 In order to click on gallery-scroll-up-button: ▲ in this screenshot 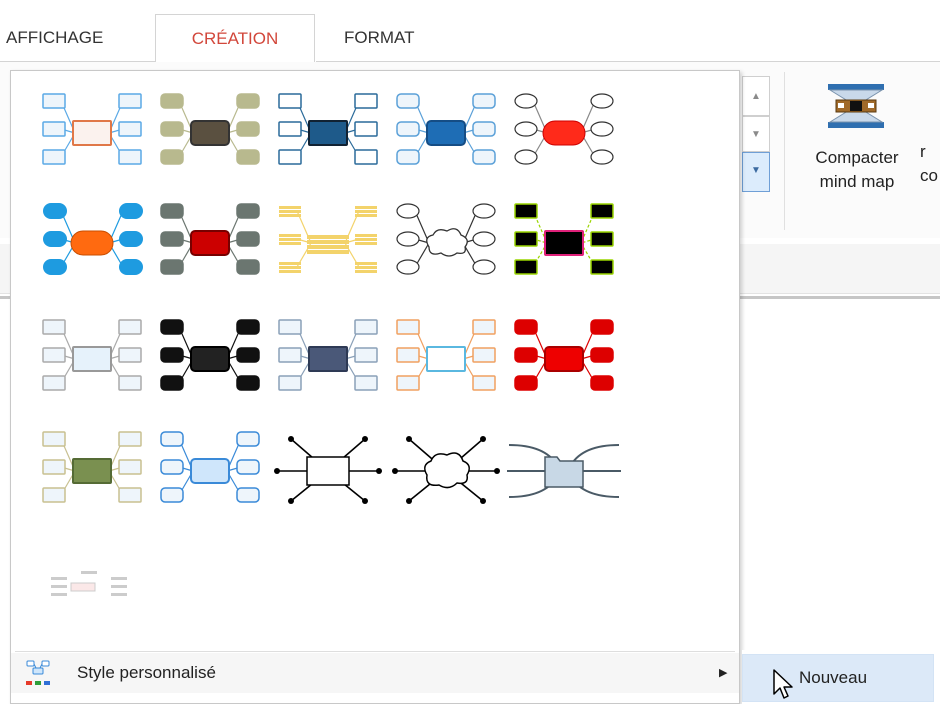, I will do `click(756, 96)`.